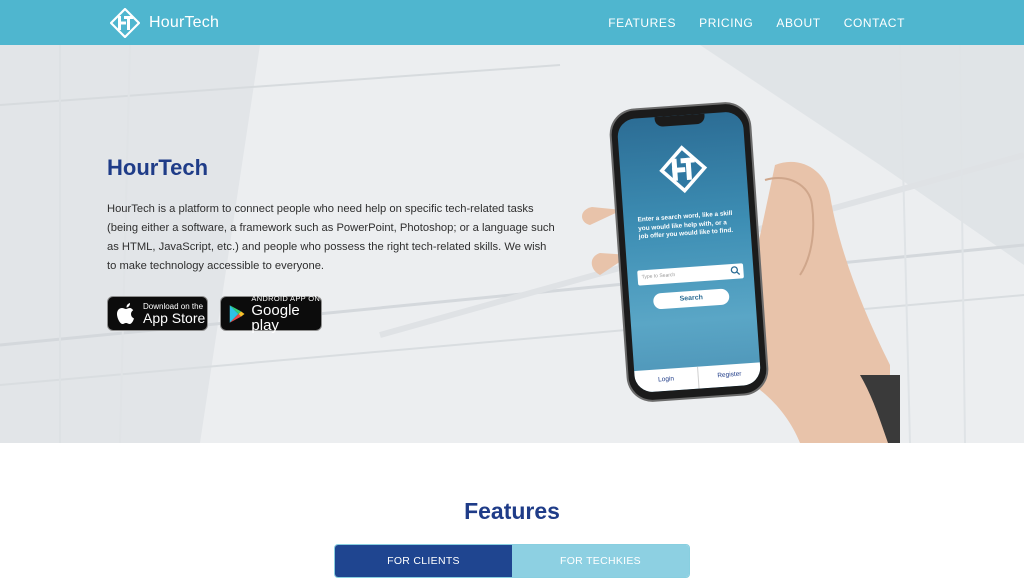 The image size is (1024, 584). What do you see at coordinates (735, 271) in the screenshot?
I see `search-icon` at bounding box center [735, 271].